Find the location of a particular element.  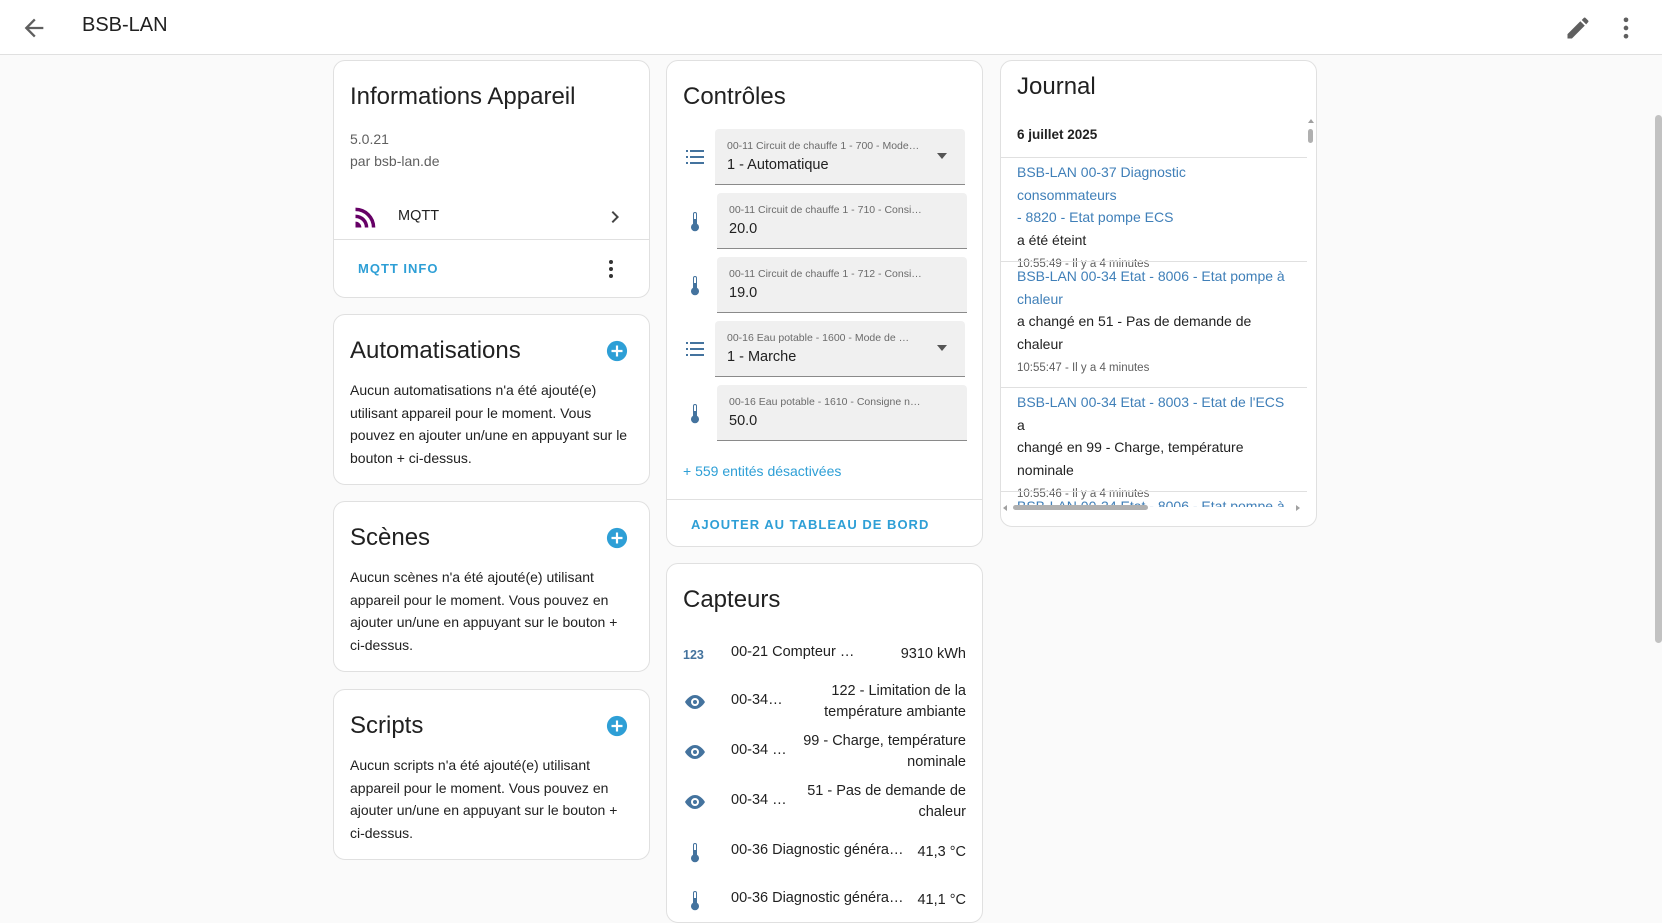

entity-link: - 8820 - Etat pompe ECS is located at coordinates (1095, 217).